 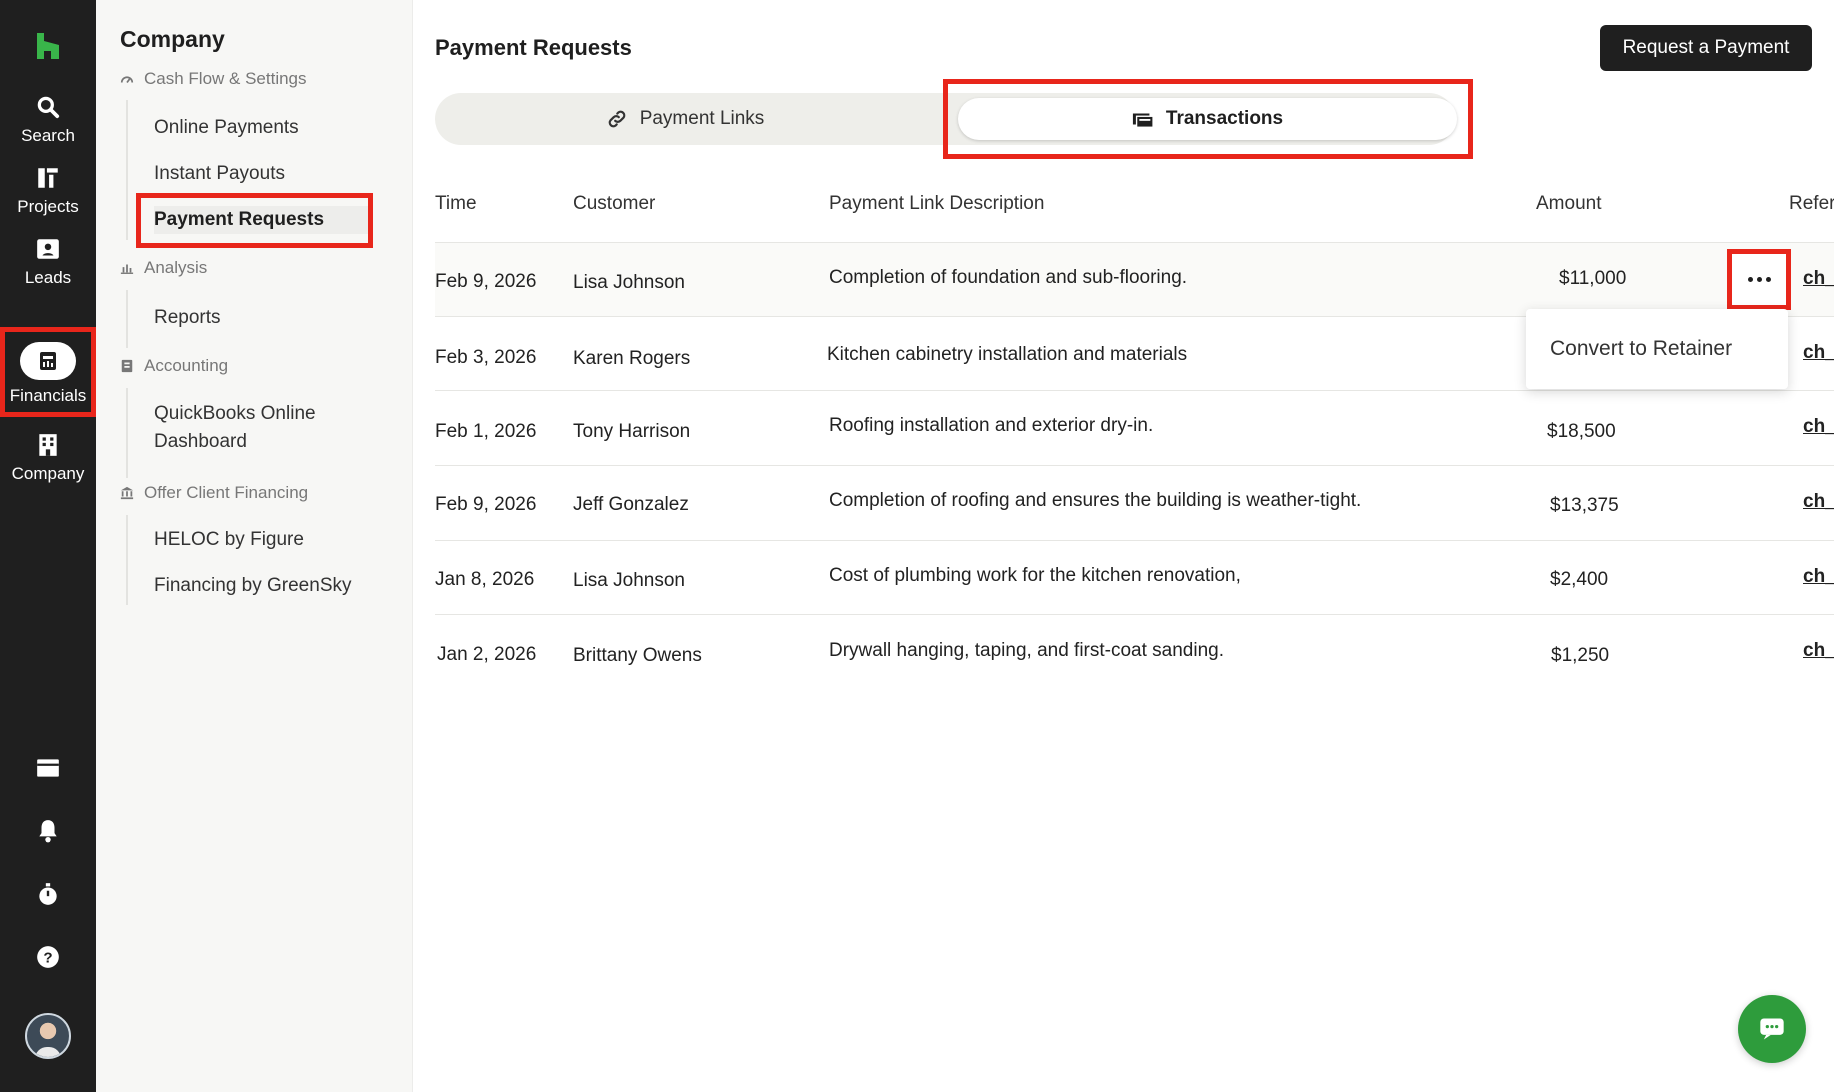 What do you see at coordinates (1580, 655) in the screenshot?
I see `cell-amount: $1,250` at bounding box center [1580, 655].